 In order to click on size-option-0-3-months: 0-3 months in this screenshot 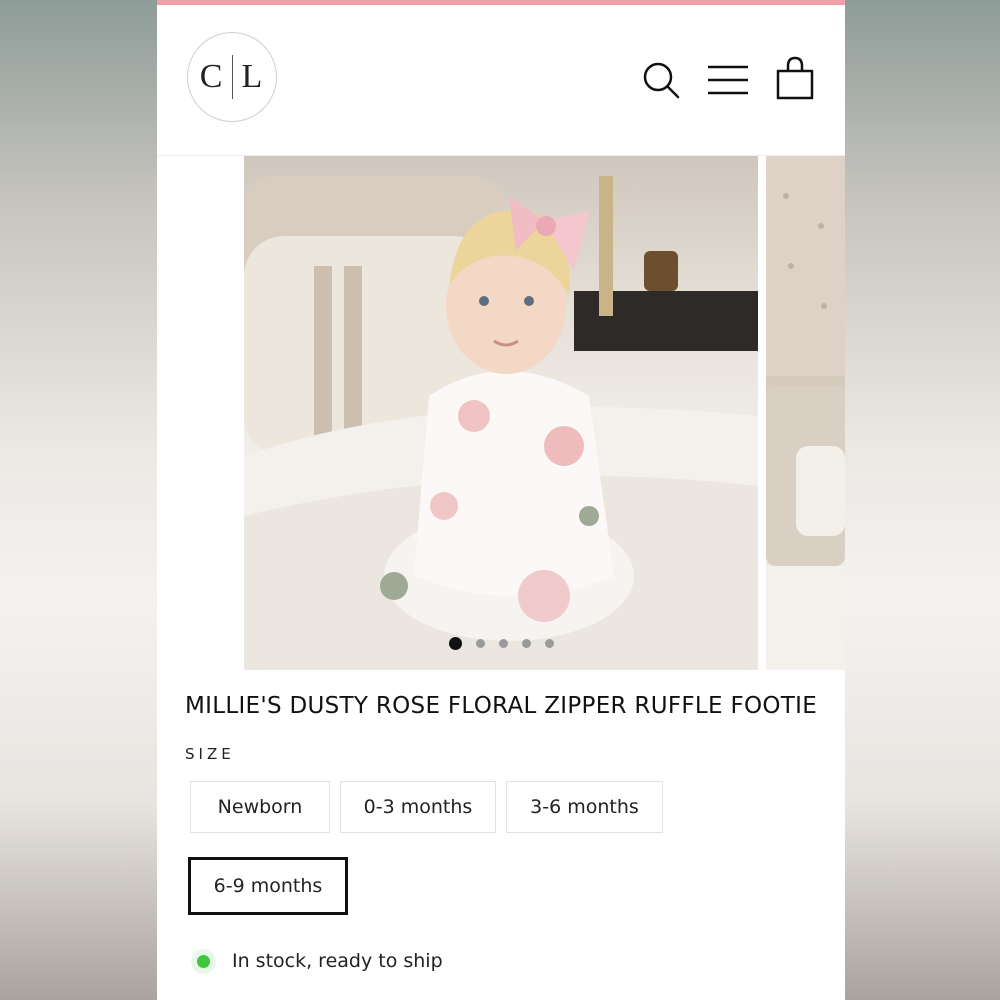, I will do `click(418, 807)`.